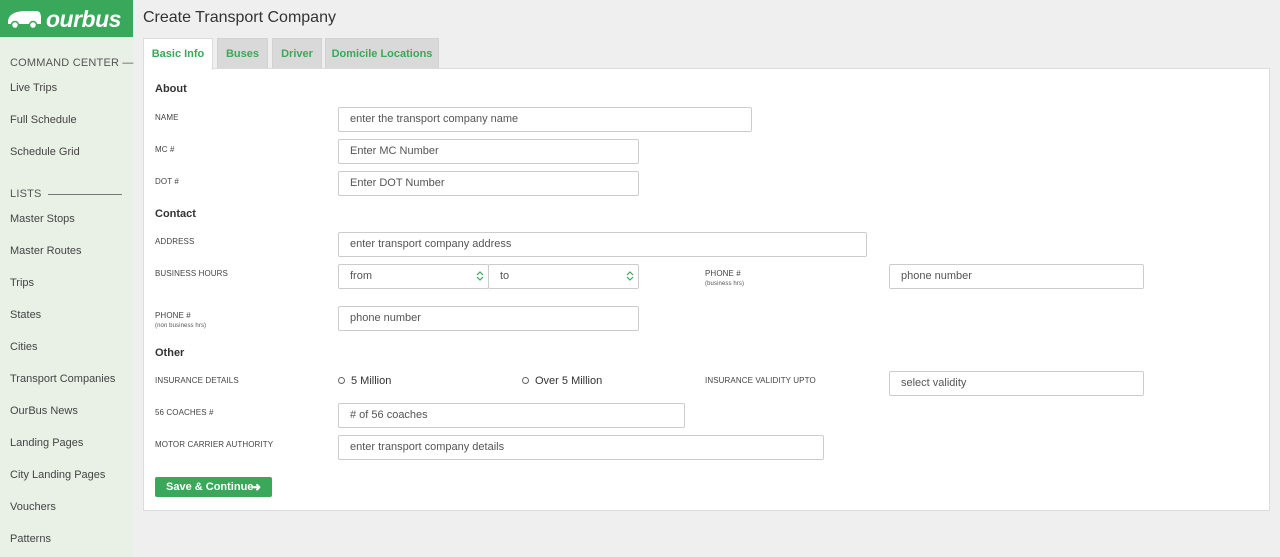 This screenshot has height=557, width=1280. Describe the element at coordinates (24, 347) in the screenshot. I see `nav-cities: Cities` at that location.